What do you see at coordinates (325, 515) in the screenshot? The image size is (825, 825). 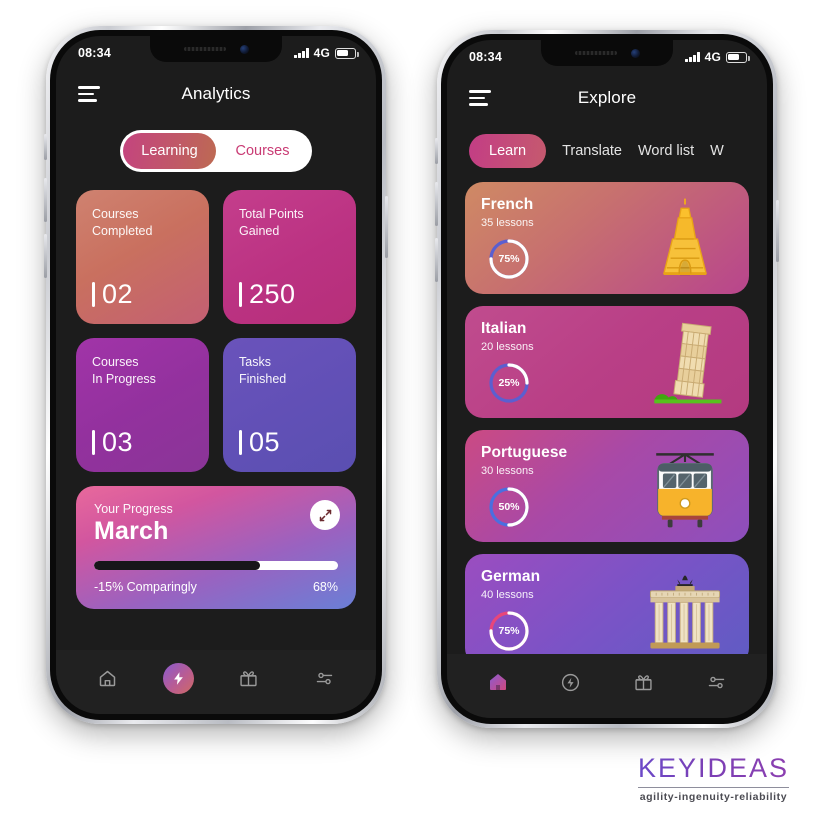 I see `expand-icon` at bounding box center [325, 515].